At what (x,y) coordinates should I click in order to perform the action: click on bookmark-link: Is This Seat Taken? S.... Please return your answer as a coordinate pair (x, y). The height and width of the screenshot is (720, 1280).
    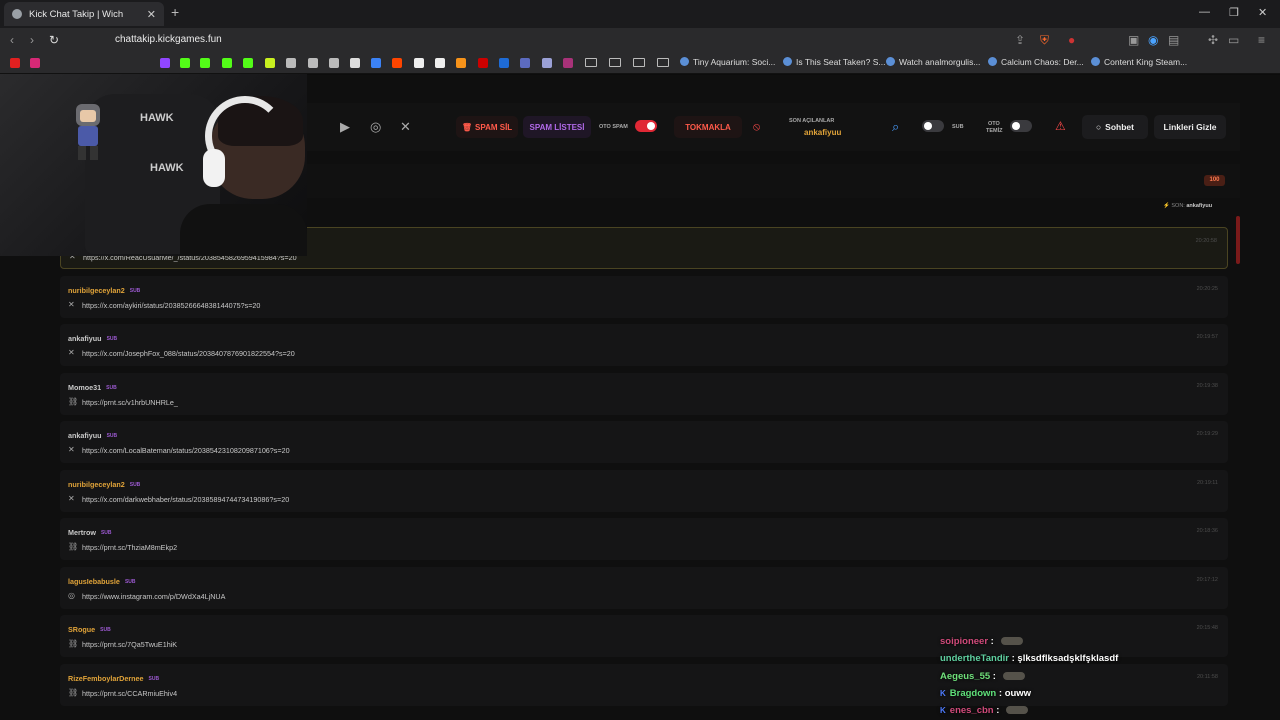
    Looking at the image, I should click on (834, 62).